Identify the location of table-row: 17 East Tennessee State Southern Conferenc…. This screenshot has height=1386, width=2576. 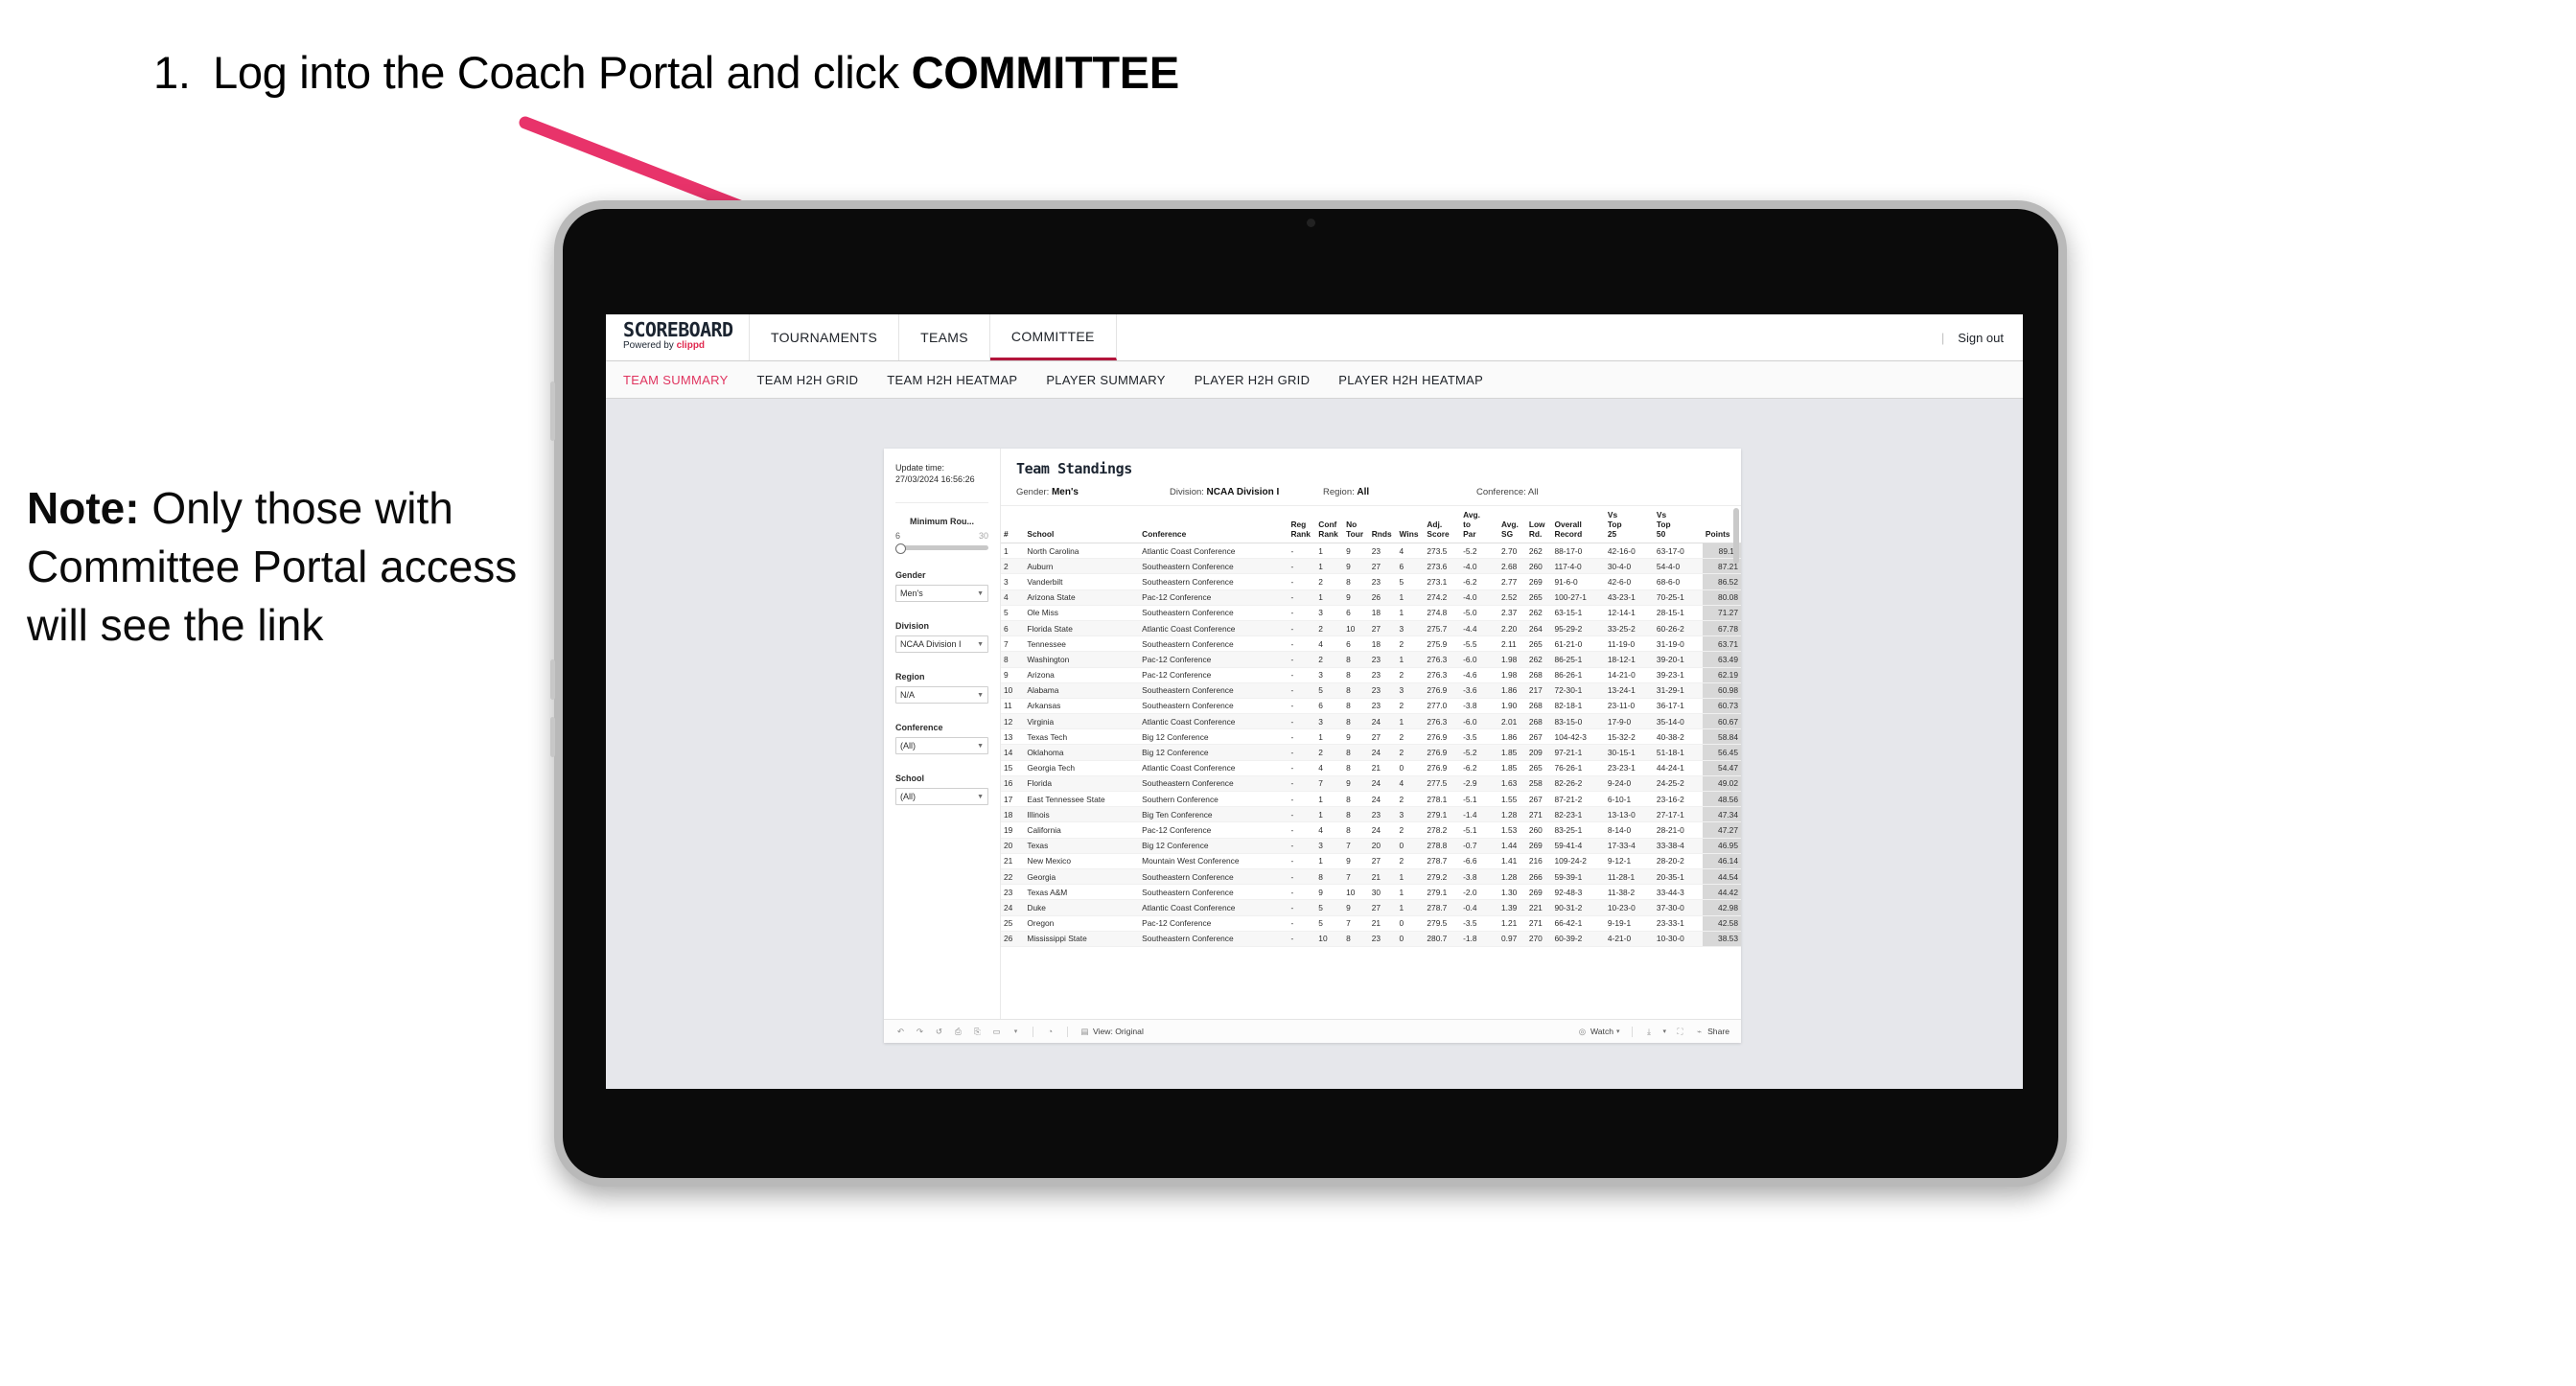
(1371, 799).